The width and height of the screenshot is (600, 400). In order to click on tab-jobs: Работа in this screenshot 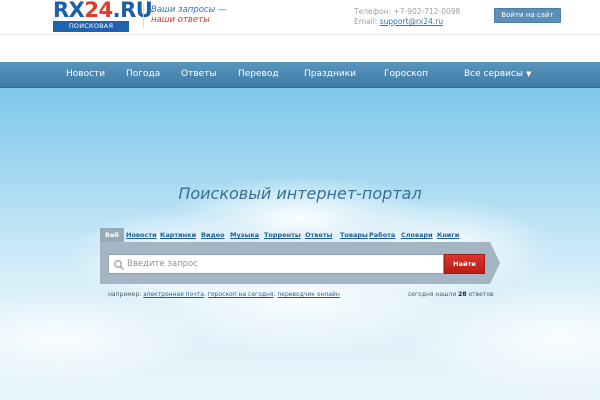, I will do `click(382, 235)`.